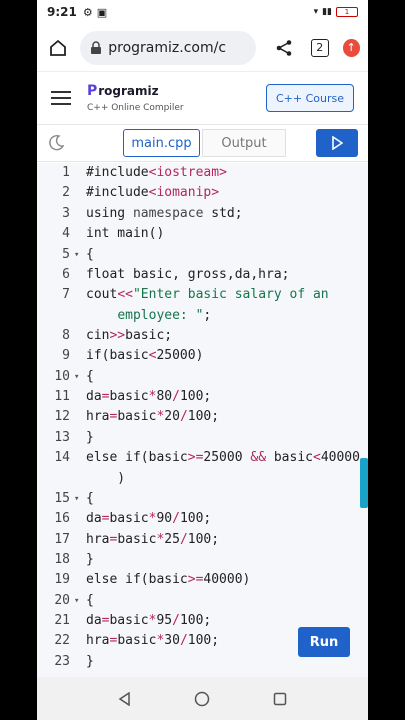  I want to click on line-number: 11, so click(62, 396).